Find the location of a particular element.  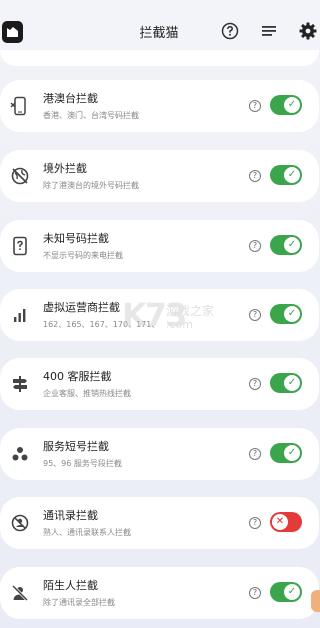

phone-cancel-icon is located at coordinates (20, 106).